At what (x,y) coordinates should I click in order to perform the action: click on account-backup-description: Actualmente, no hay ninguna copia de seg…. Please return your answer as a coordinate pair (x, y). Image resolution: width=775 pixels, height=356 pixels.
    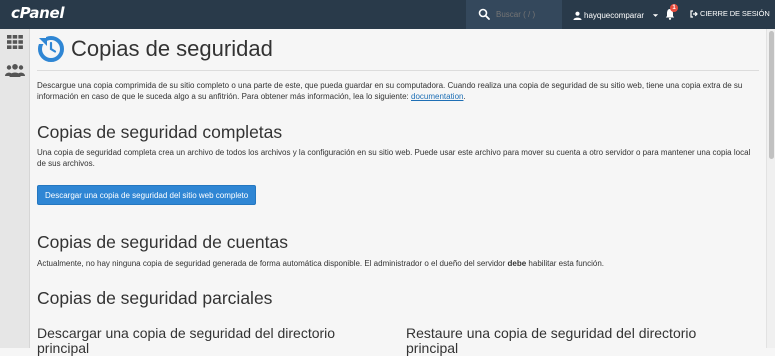
    Looking at the image, I should click on (397, 263).